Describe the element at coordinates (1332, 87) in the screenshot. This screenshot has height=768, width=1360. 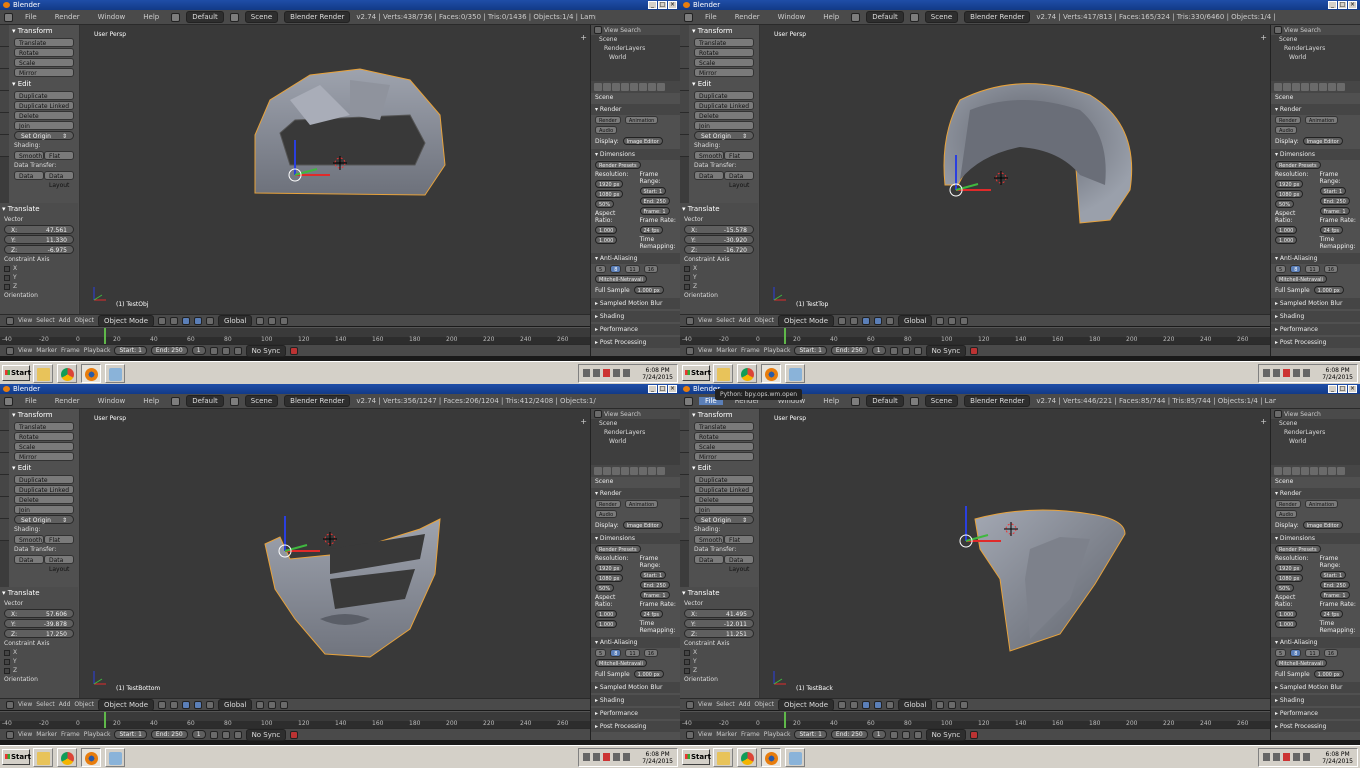
I see `material-tab-icon` at that location.